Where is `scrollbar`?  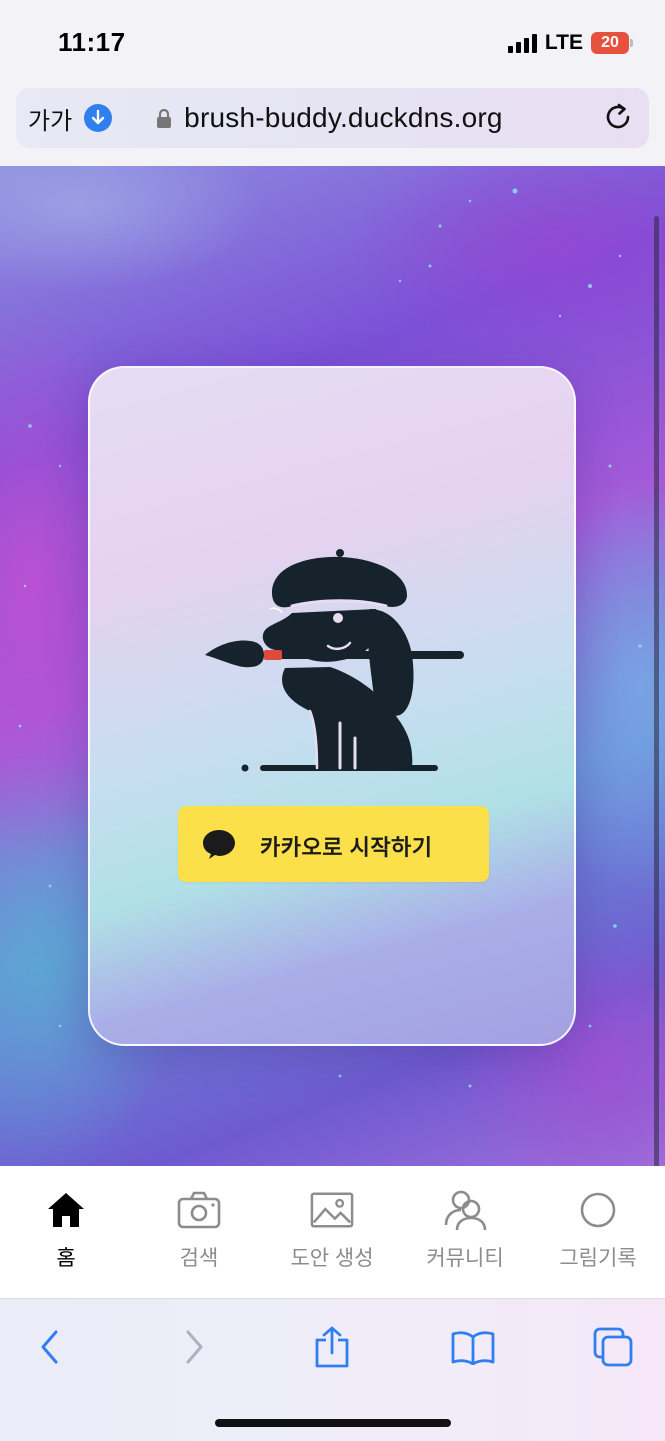 scrollbar is located at coordinates (656, 691).